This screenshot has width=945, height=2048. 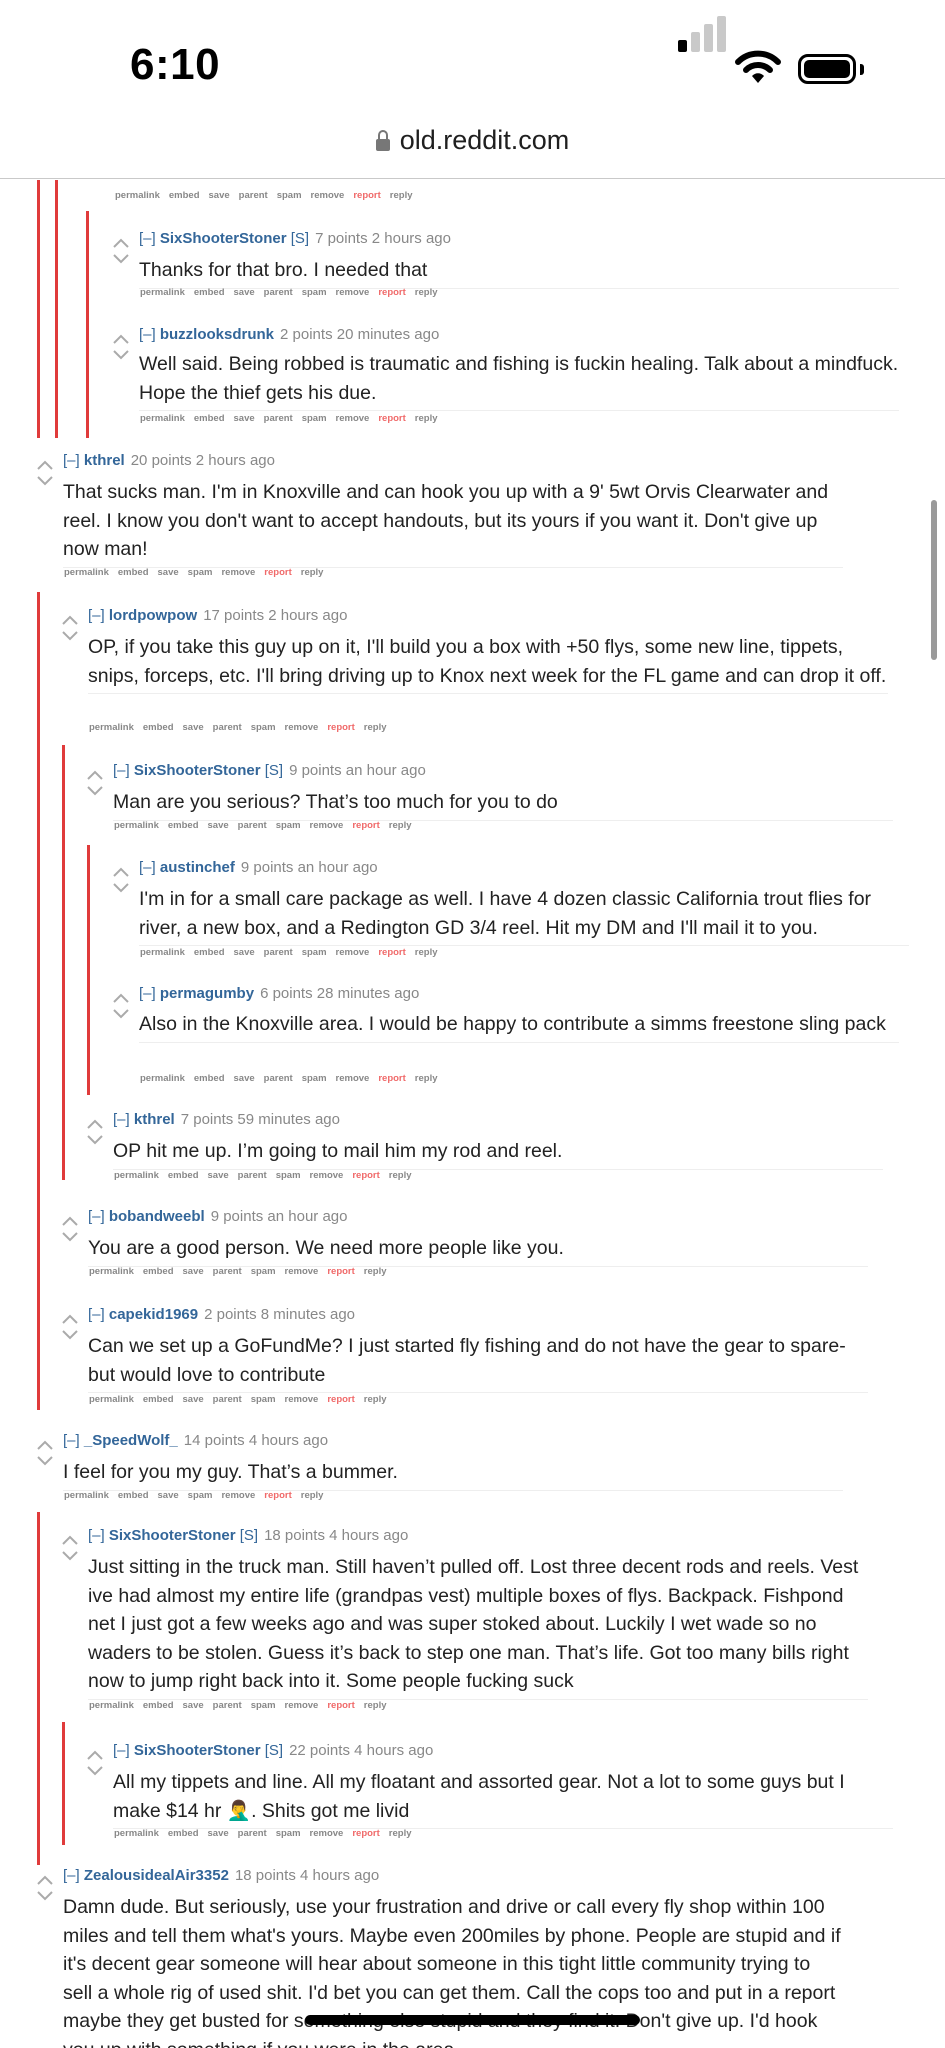 I want to click on author-link: lordpowpow, so click(x=153, y=615).